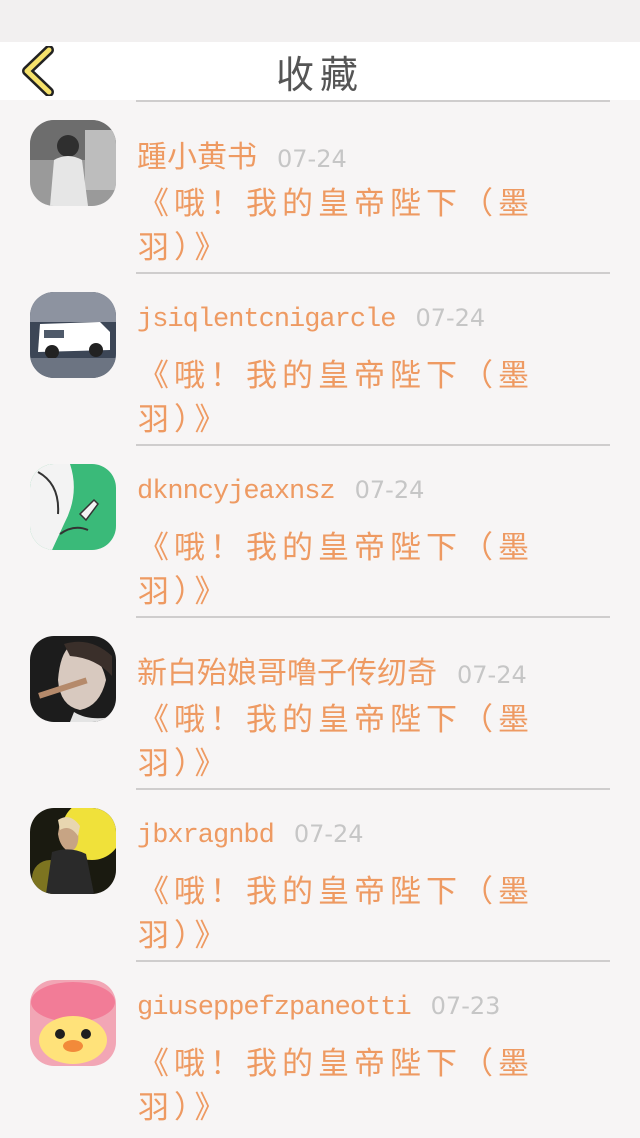  What do you see at coordinates (197, 154) in the screenshot?
I see `username: 踵小黄书` at bounding box center [197, 154].